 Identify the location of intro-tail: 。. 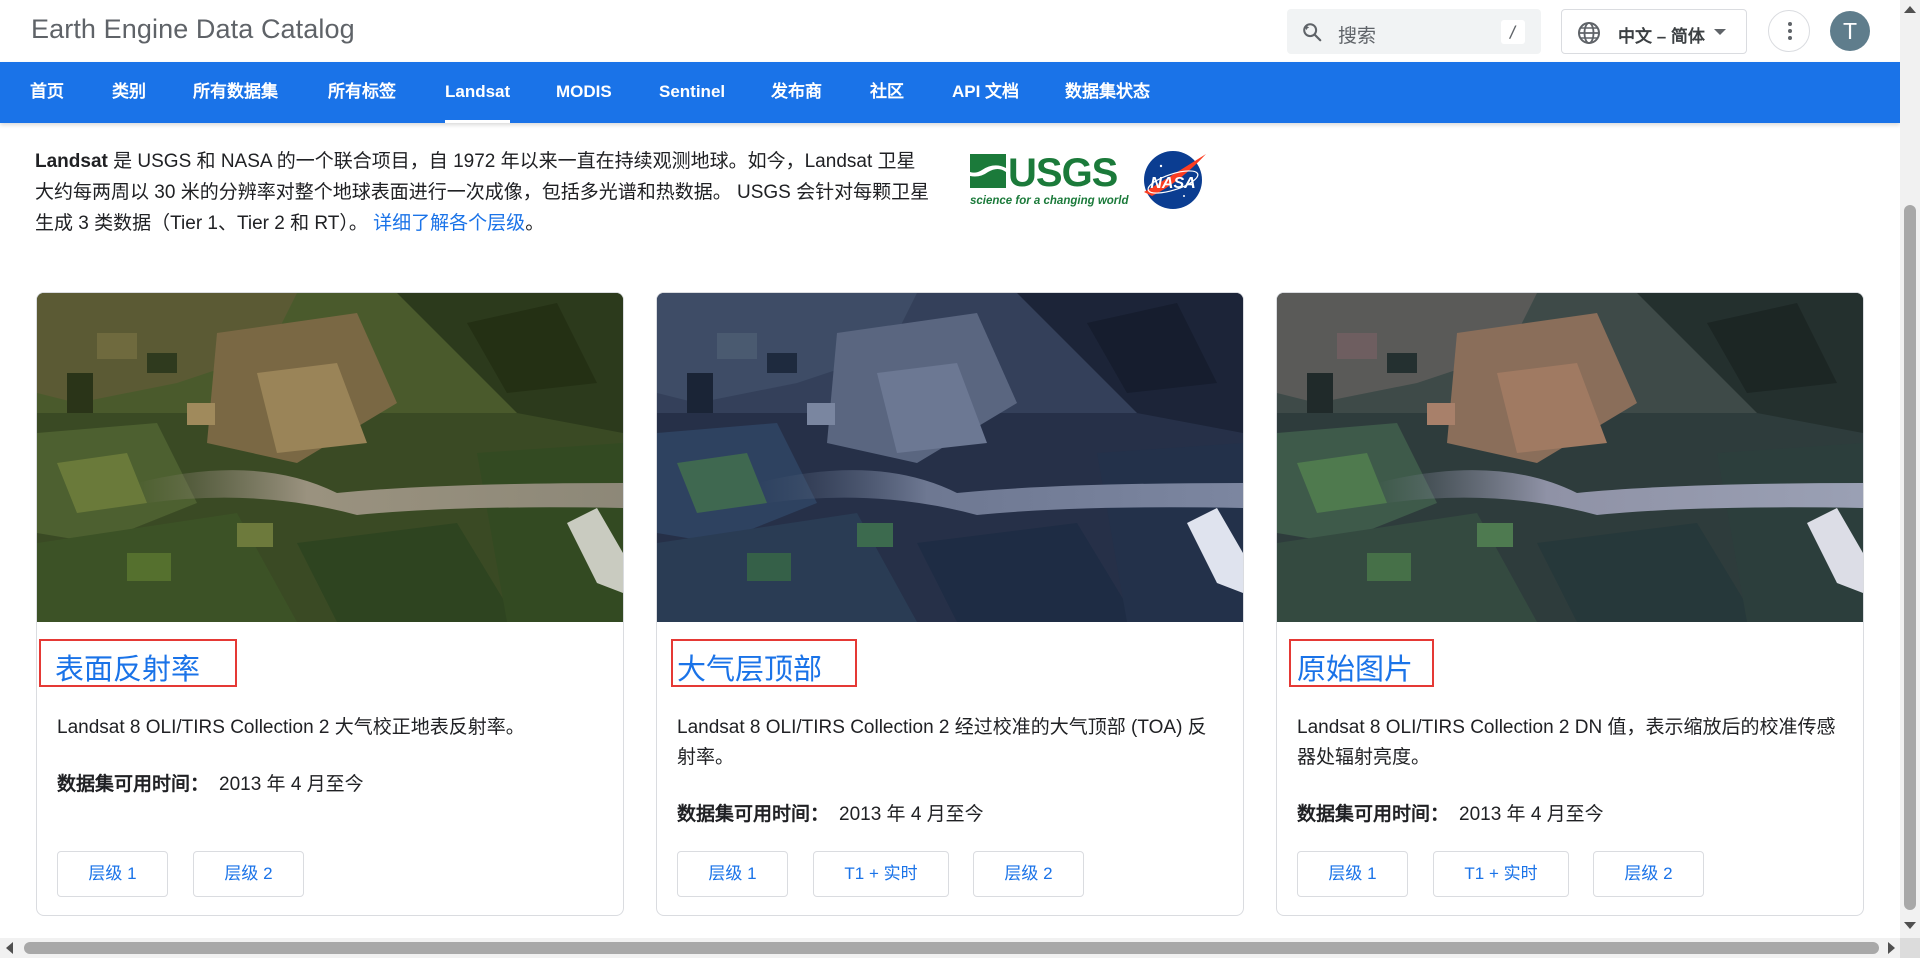
(535, 223).